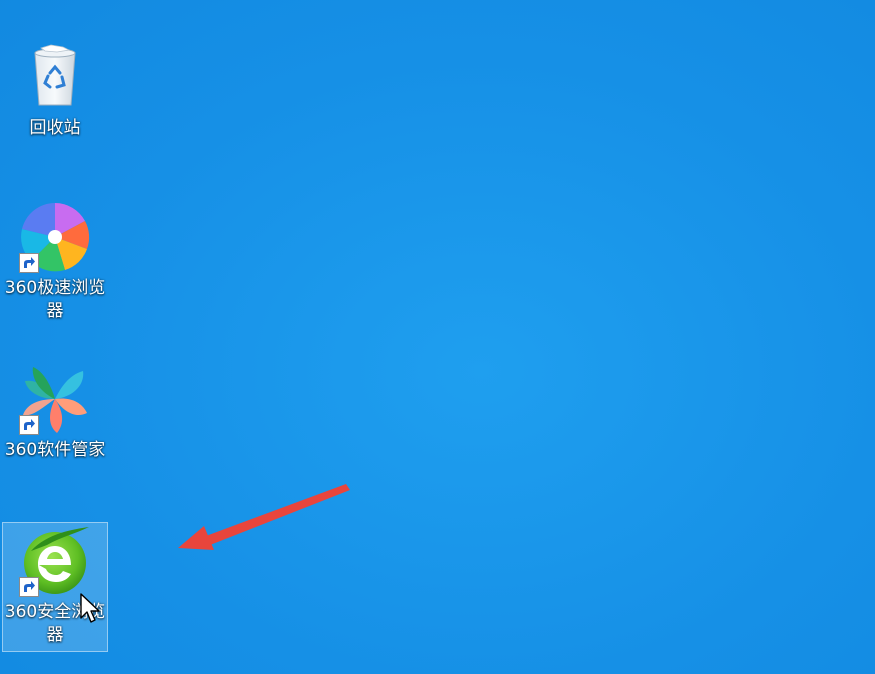 This screenshot has height=674, width=875. Describe the element at coordinates (264, 517) in the screenshot. I see `annotation-arrow` at that location.